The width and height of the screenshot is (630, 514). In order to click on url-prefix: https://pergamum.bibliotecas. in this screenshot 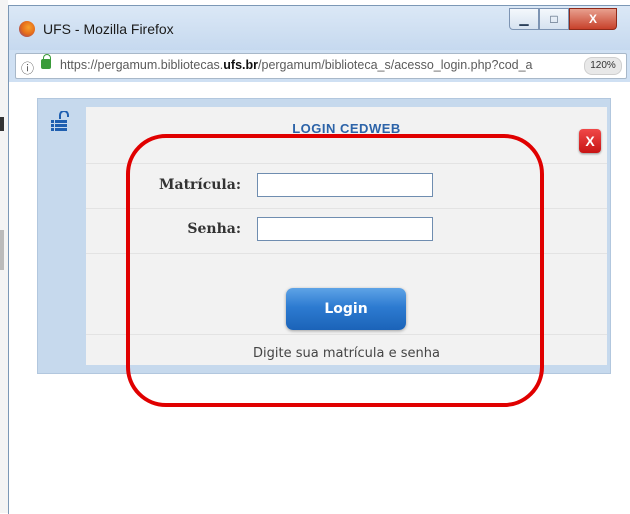, I will do `click(142, 65)`.